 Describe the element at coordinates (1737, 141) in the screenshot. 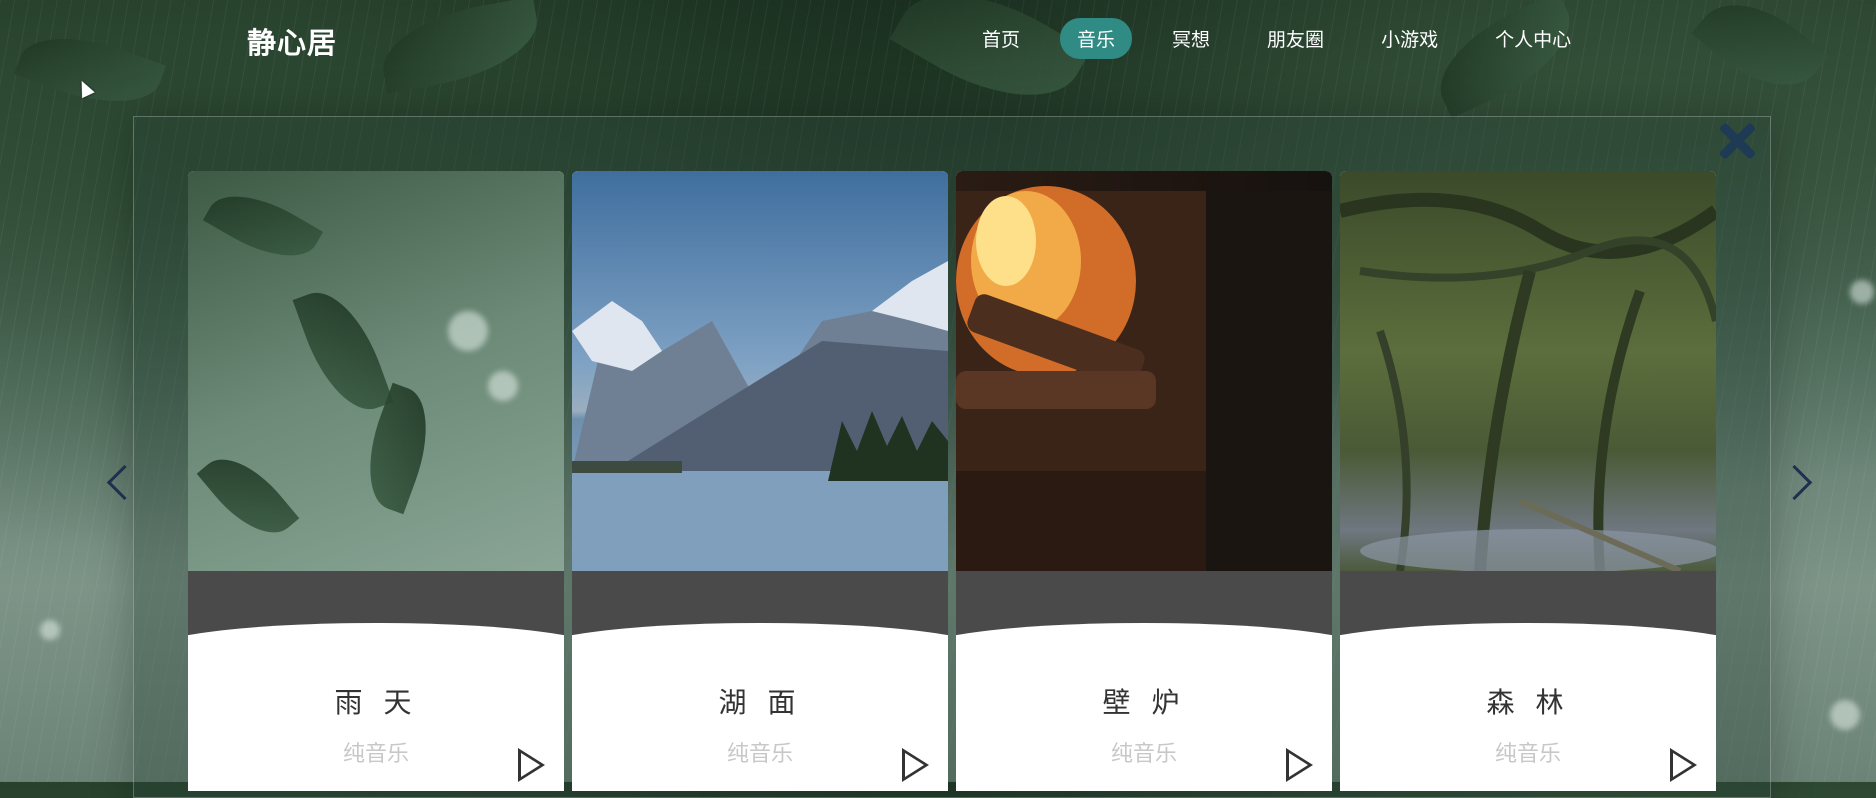

I see `close-icon` at that location.